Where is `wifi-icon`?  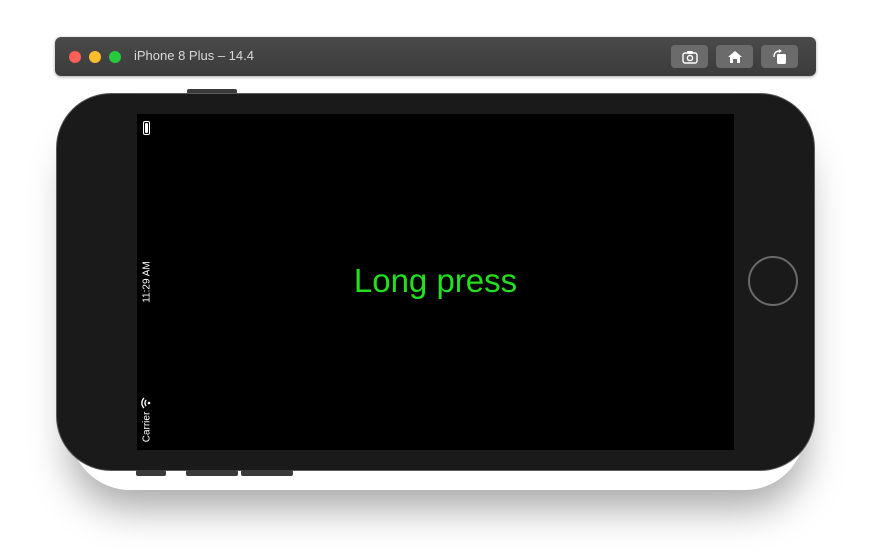 wifi-icon is located at coordinates (146, 402).